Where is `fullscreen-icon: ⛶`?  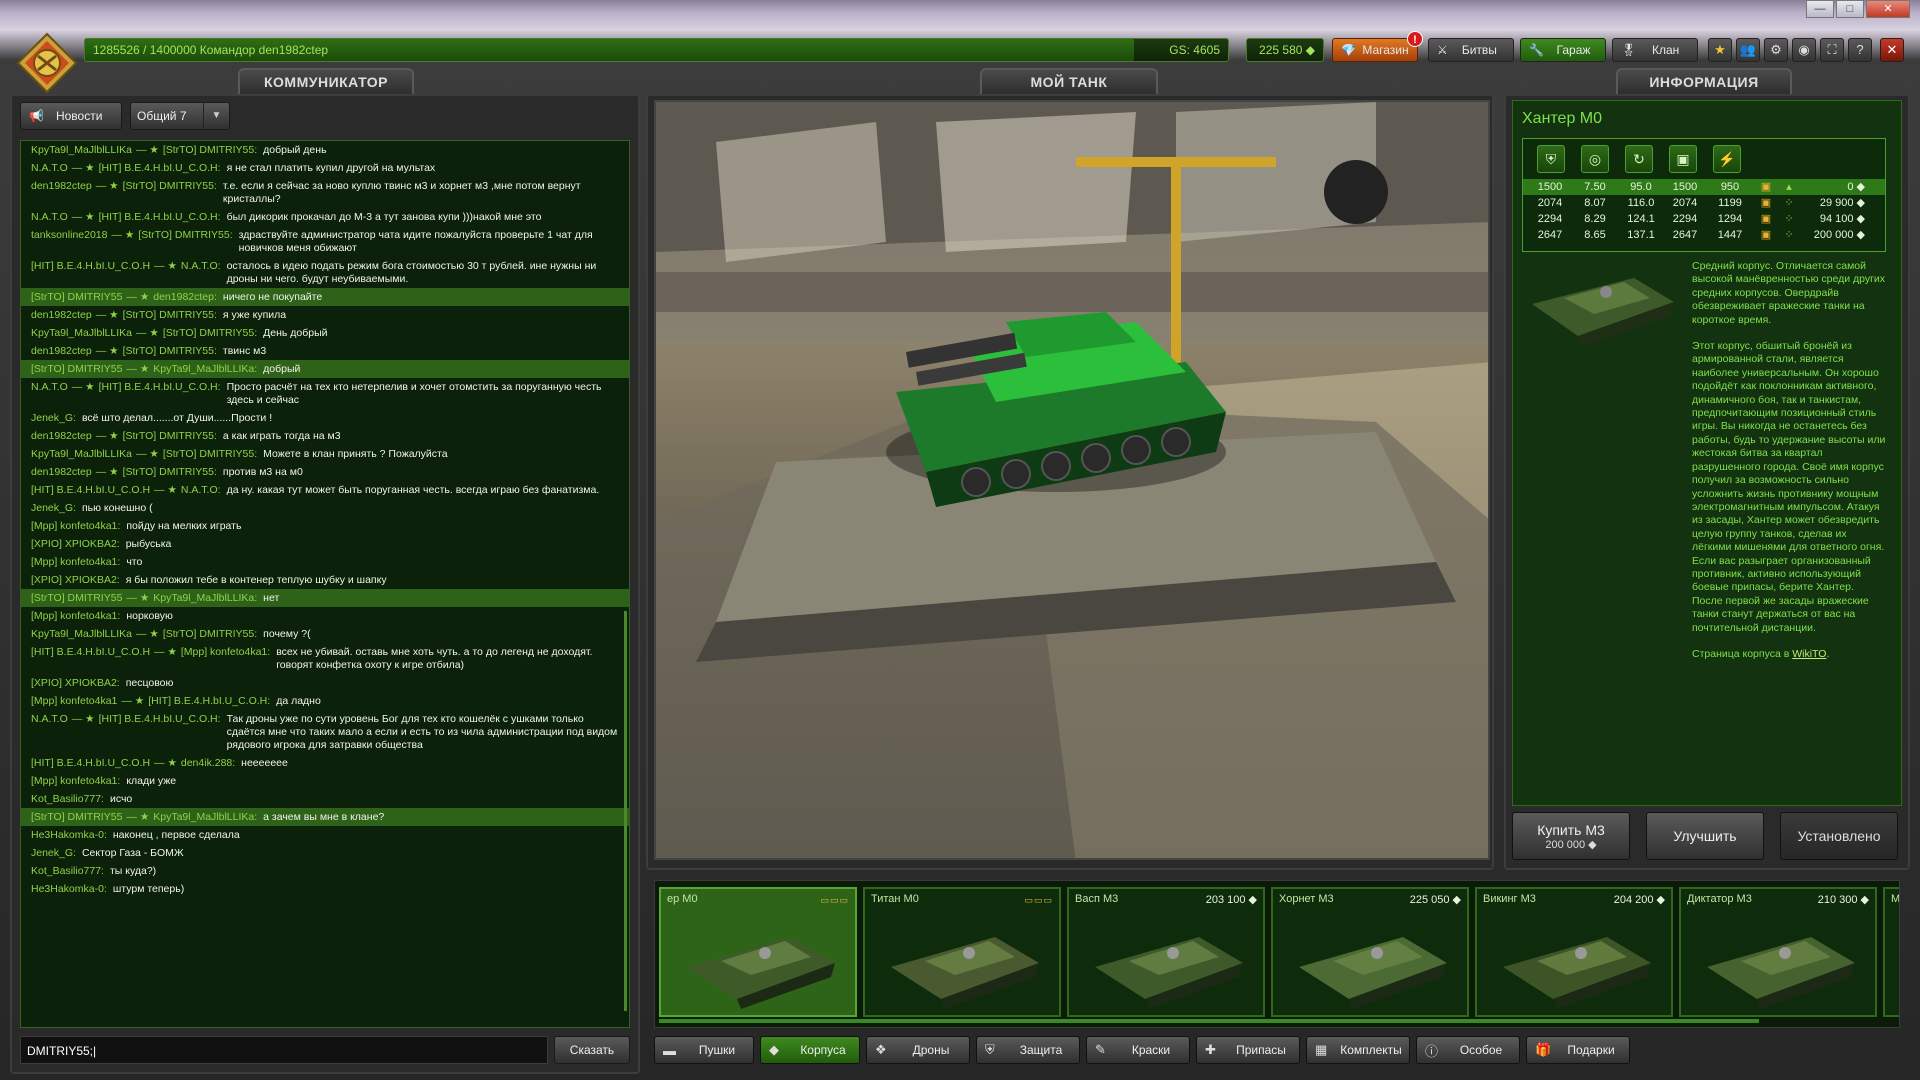 fullscreen-icon: ⛶ is located at coordinates (1832, 50).